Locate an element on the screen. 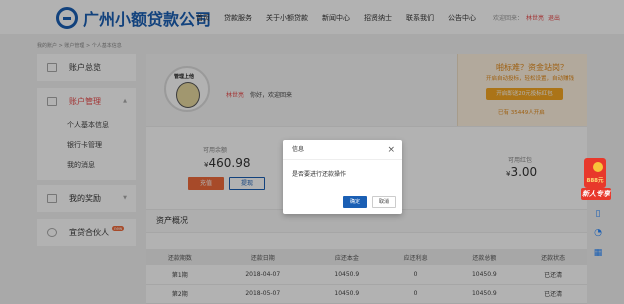 This screenshot has width=624, height=304. redpack-amount: 888元 is located at coordinates (595, 181).